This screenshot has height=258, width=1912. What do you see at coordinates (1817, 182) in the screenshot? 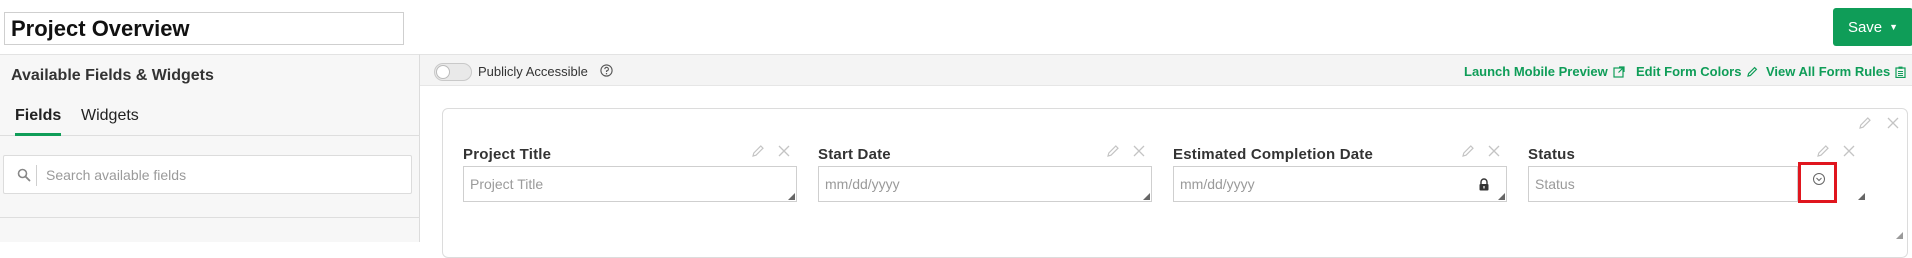
I see `highlight-box` at bounding box center [1817, 182].